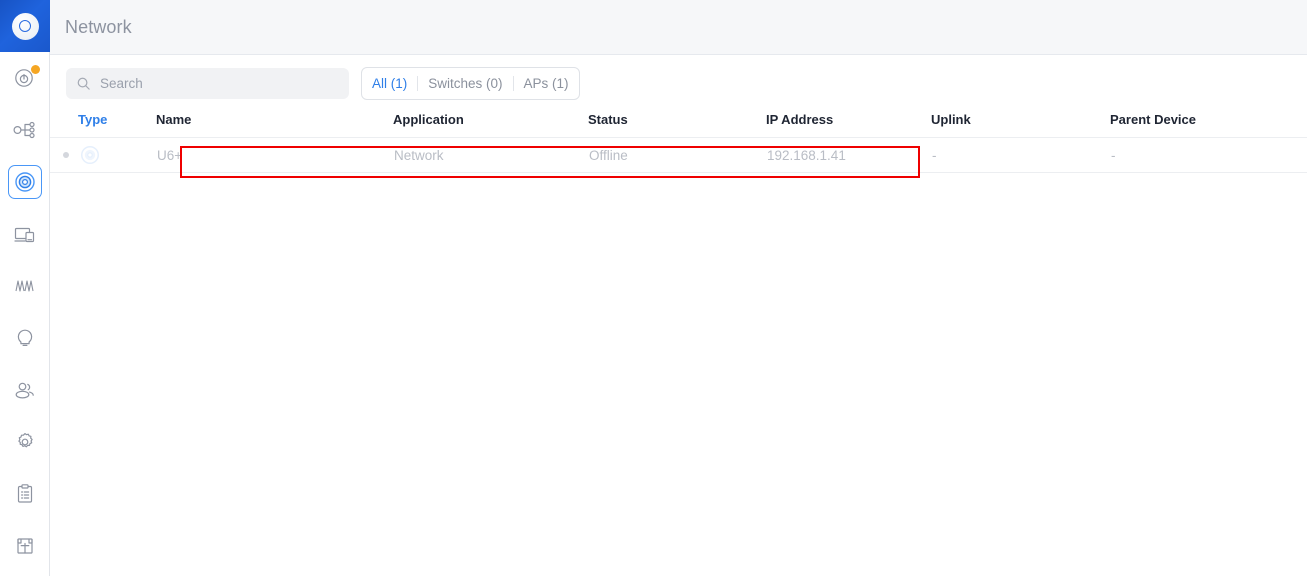  I want to click on tab-all: All (1), so click(389, 83).